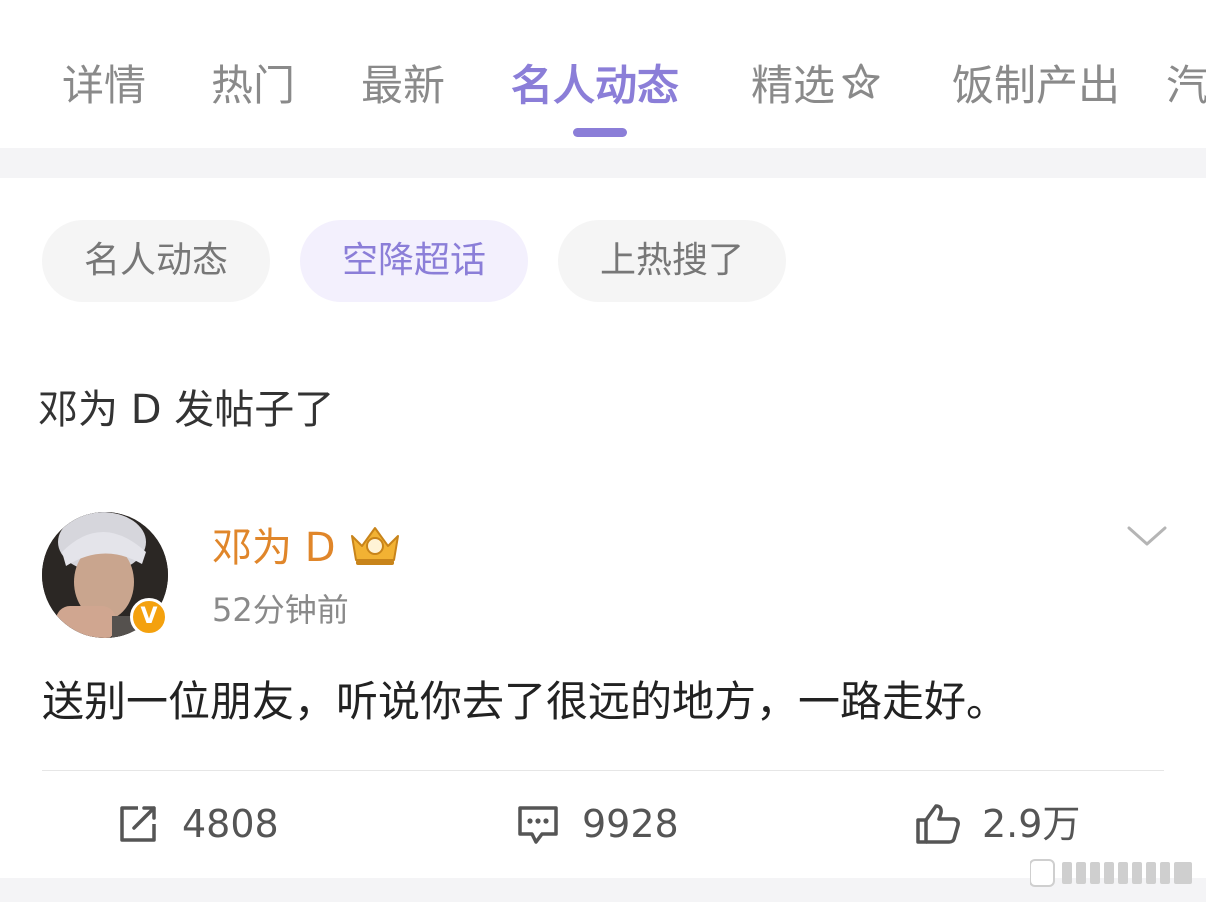 This screenshot has width=1206, height=902. What do you see at coordinates (793, 85) in the screenshot?
I see `tab-featured-label: 精选` at bounding box center [793, 85].